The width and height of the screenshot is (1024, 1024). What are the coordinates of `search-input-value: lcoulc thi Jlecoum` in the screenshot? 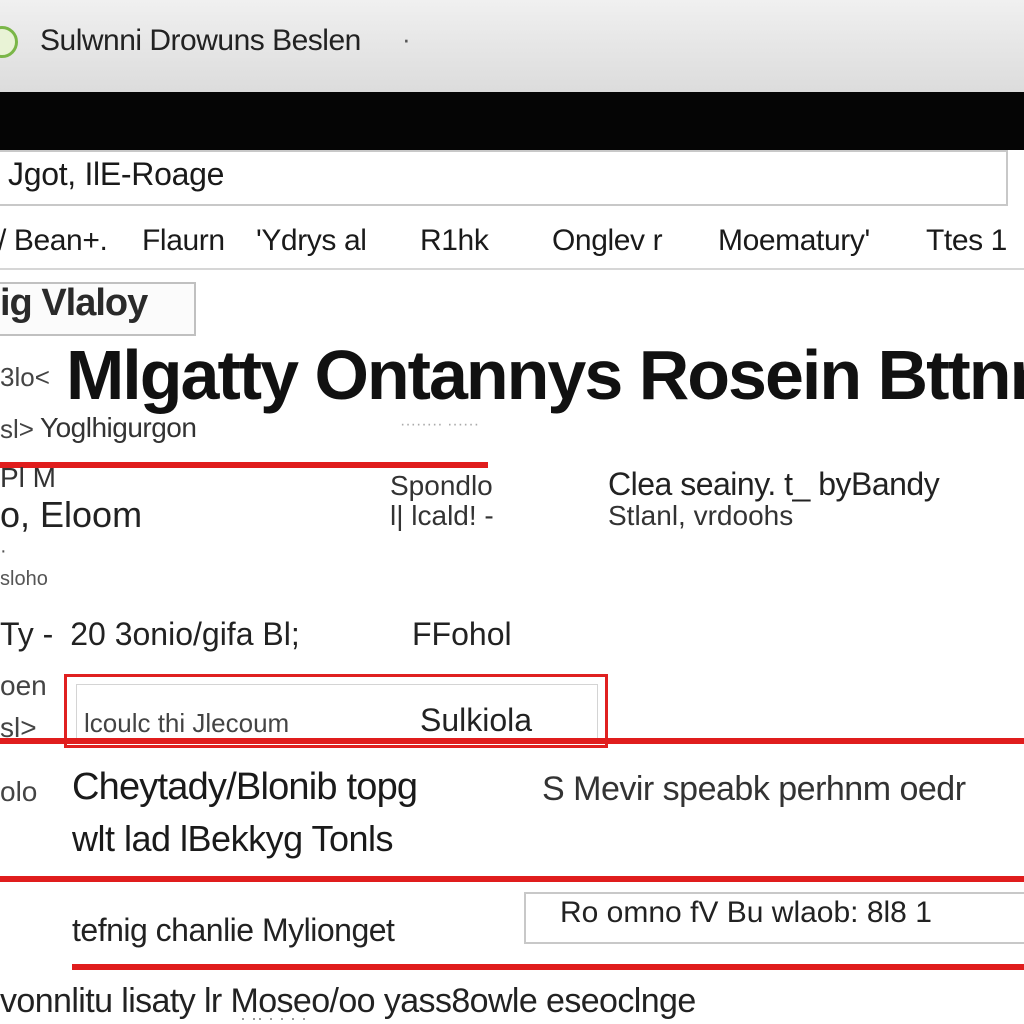 It's located at (187, 723).